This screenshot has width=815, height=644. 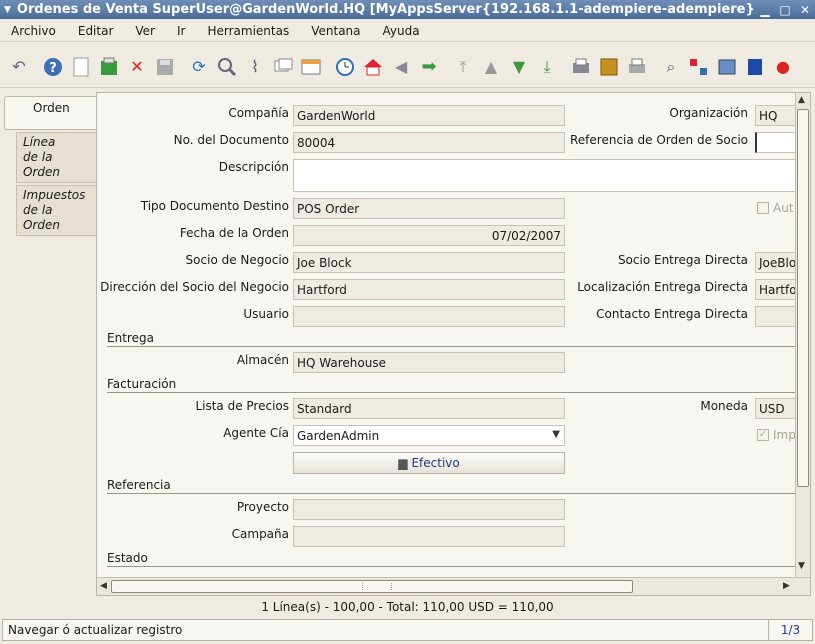 I want to click on history-icon, so click(x=345, y=67).